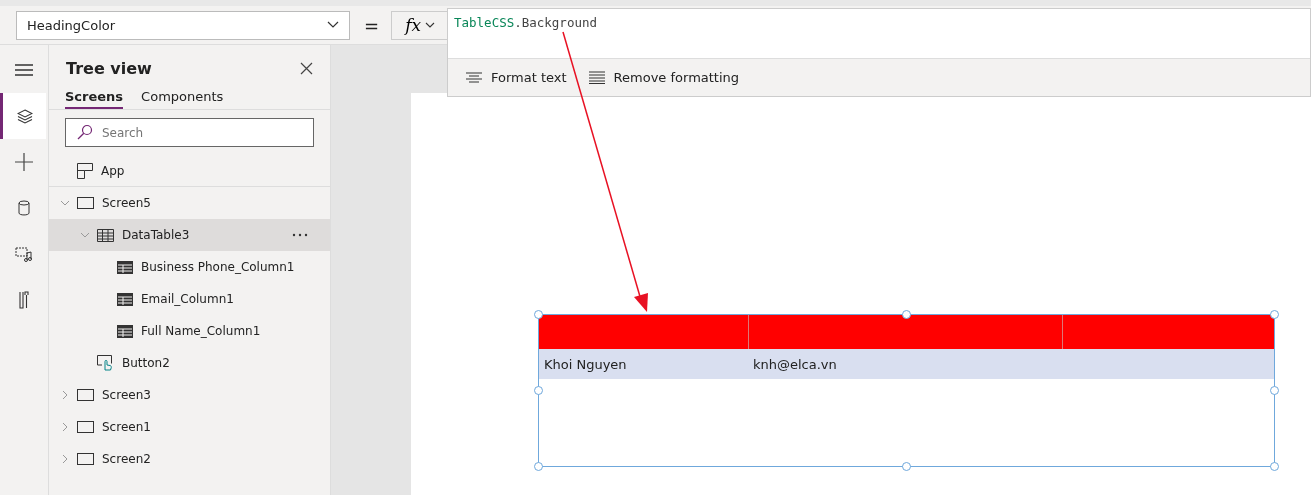 The image size is (1311, 495). What do you see at coordinates (24, 300) in the screenshot?
I see `tools-icon` at bounding box center [24, 300].